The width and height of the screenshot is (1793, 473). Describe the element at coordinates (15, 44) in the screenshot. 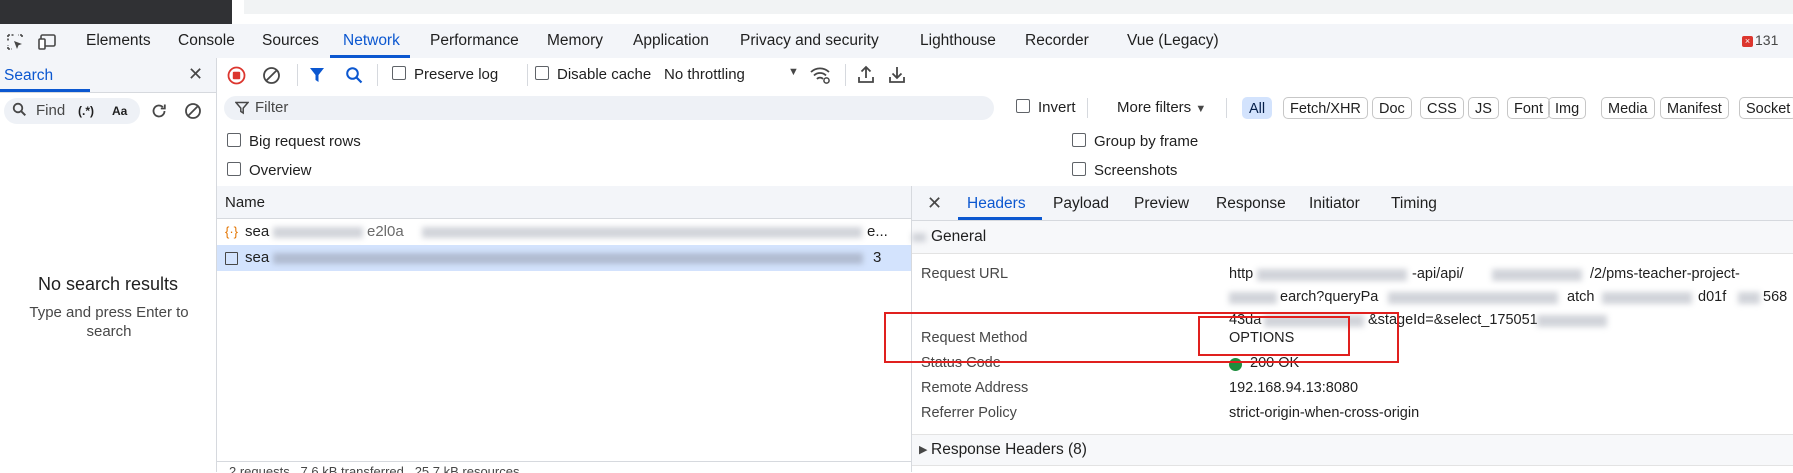

I see `inspect-element-icon` at that location.